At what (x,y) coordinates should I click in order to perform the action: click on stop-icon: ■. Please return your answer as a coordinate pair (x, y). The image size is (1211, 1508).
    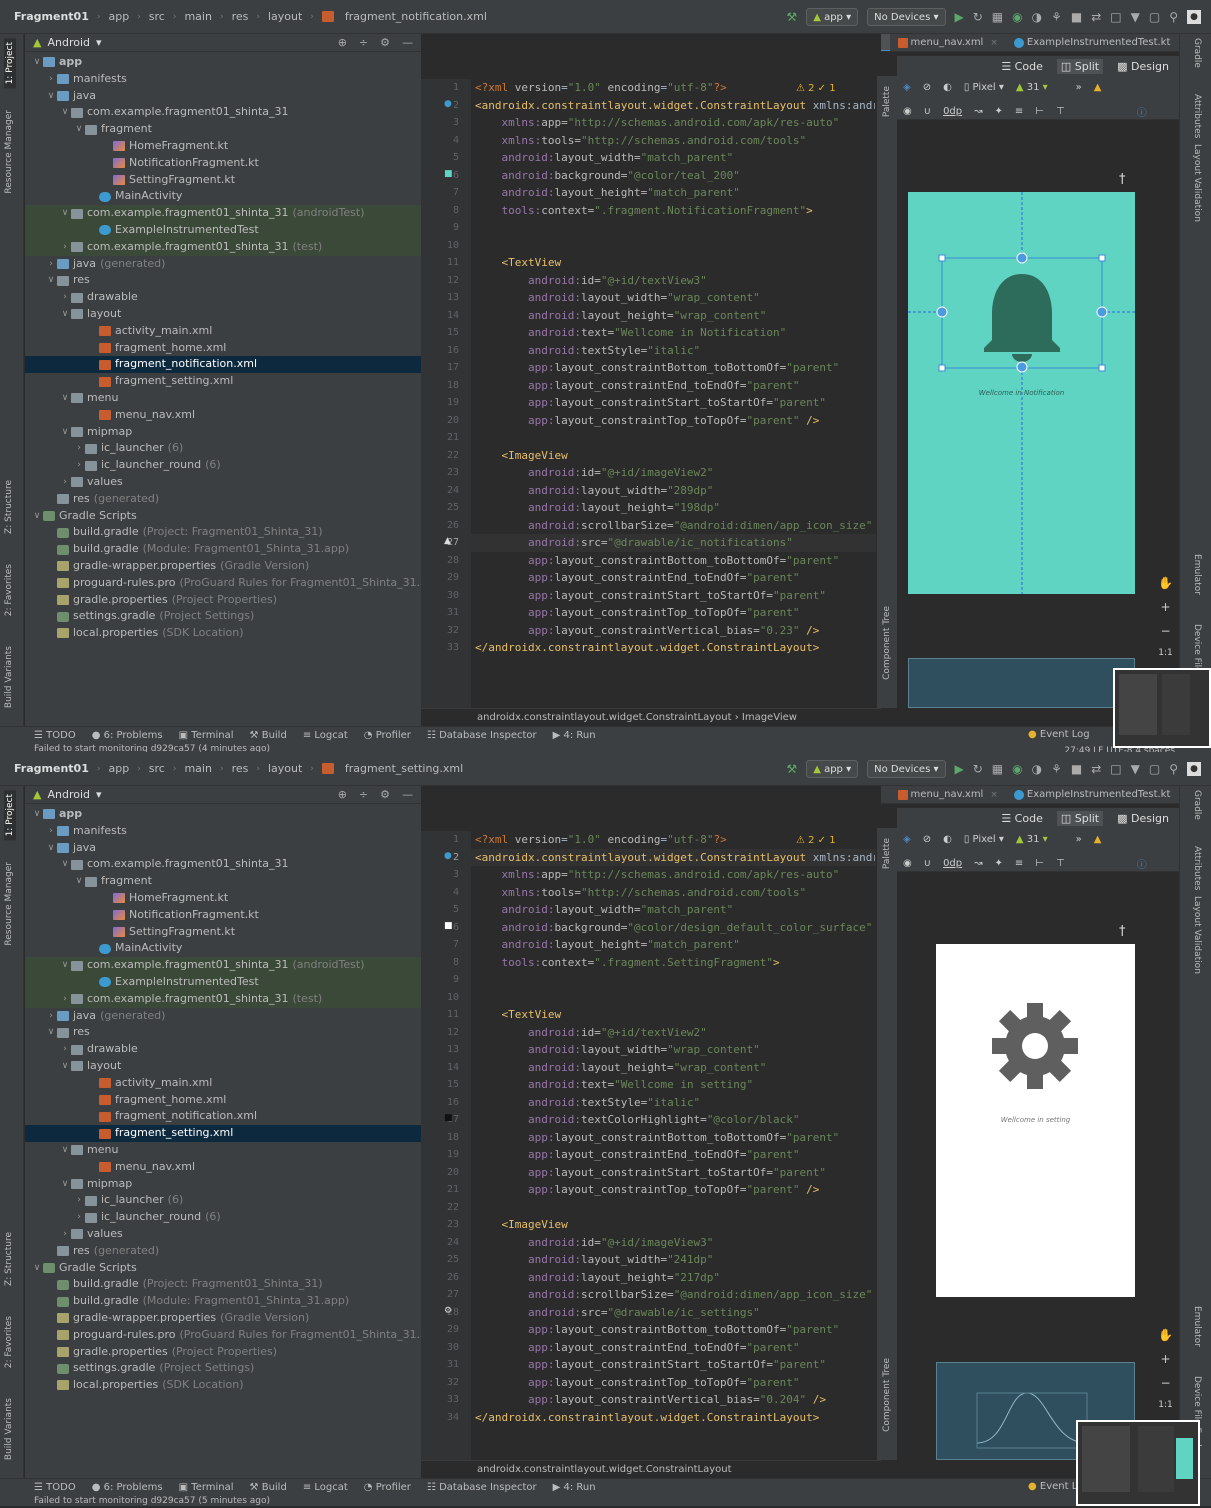
    Looking at the image, I should click on (1076, 17).